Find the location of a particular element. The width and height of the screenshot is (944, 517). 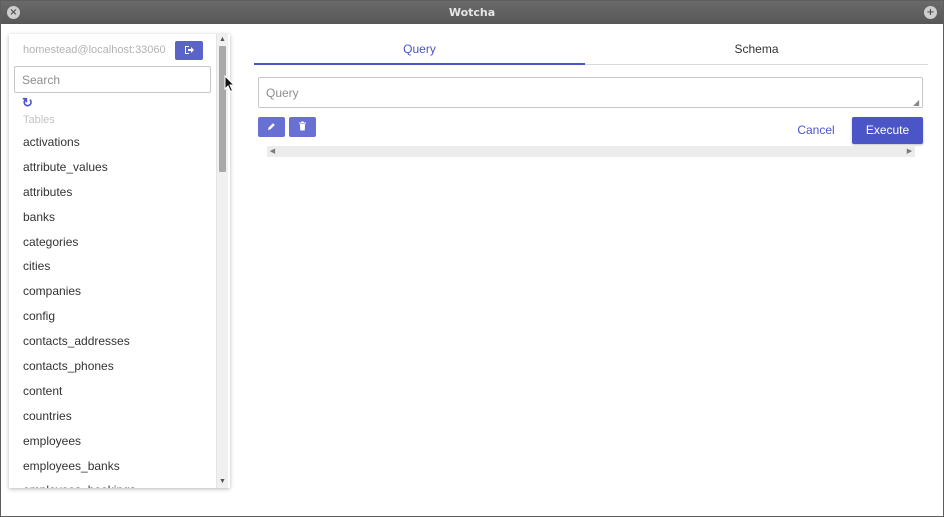

table-item: attributes is located at coordinates (113, 192).